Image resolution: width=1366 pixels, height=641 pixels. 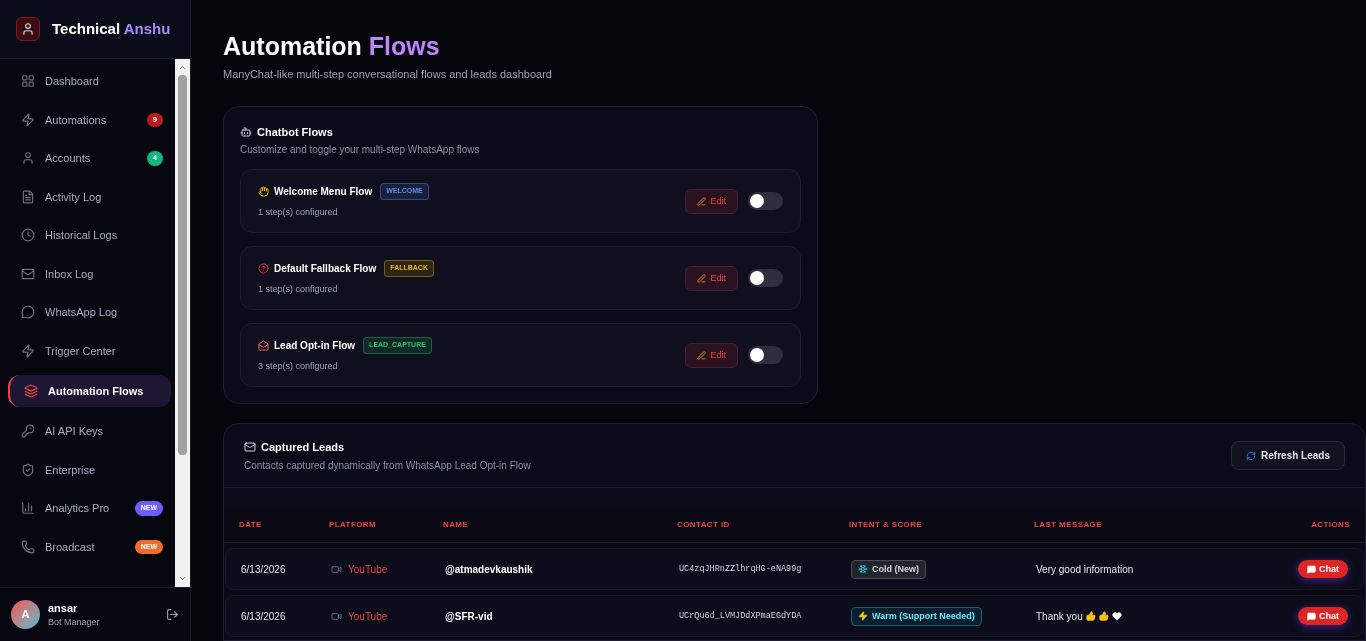 I want to click on sidebar-item: Trigger Center, so click(x=89, y=350).